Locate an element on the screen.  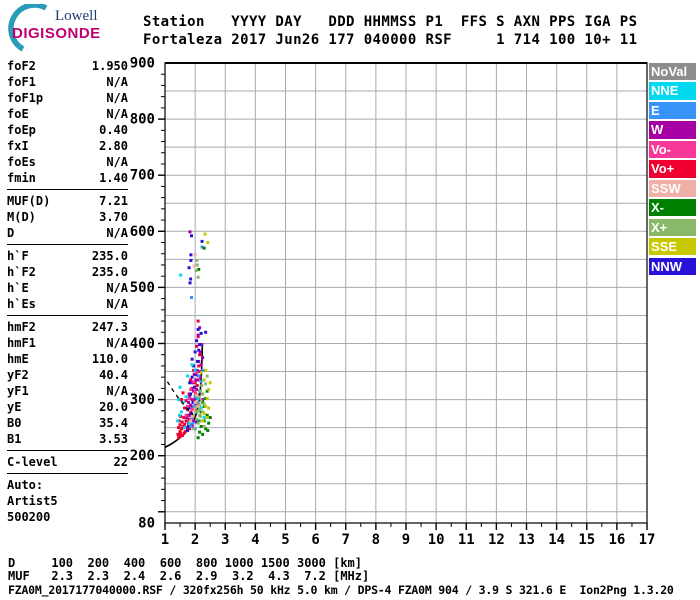
legend-item-x: X+ is located at coordinates (672, 227).